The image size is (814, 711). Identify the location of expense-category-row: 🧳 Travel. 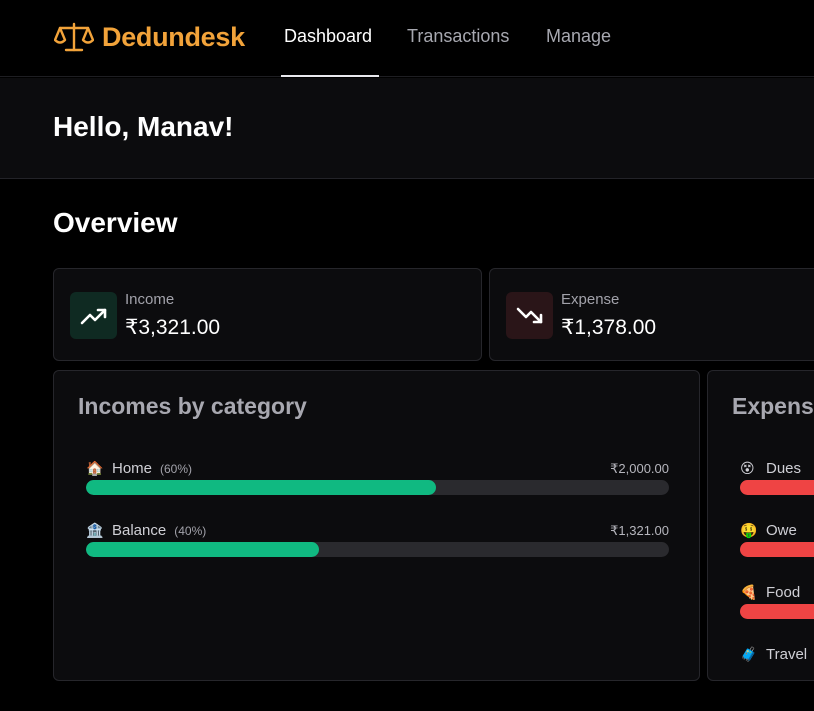
(777, 663).